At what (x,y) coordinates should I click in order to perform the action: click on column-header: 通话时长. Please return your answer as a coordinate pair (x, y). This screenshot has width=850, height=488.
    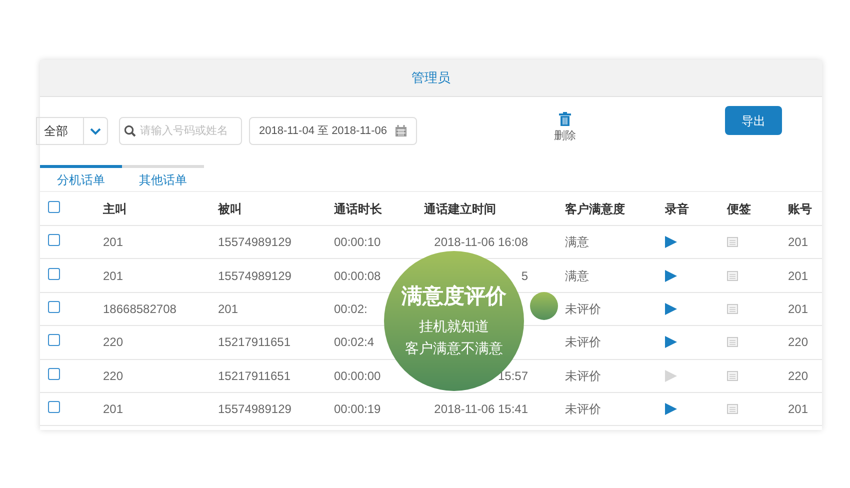
    Looking at the image, I should click on (358, 209).